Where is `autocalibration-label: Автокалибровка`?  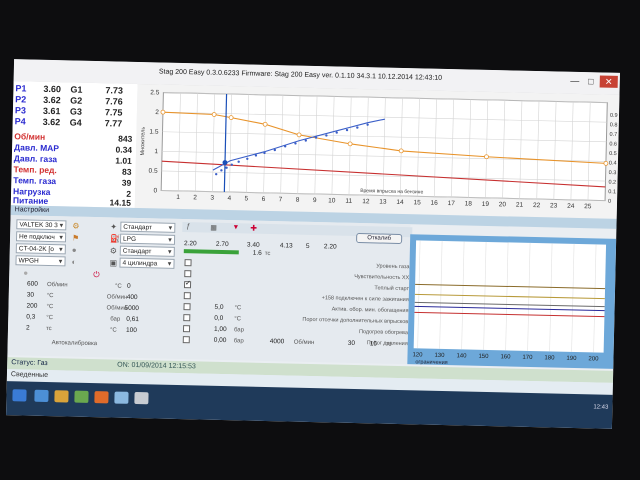 autocalibration-label: Автокалибровка is located at coordinates (74, 344).